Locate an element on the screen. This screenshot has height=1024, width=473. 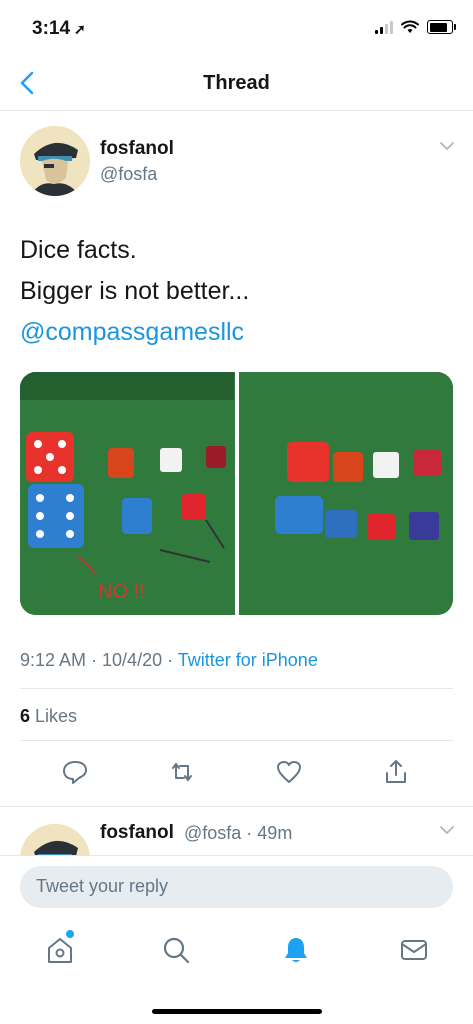
navigation-bar: Thread is located at coordinates (236, 84).